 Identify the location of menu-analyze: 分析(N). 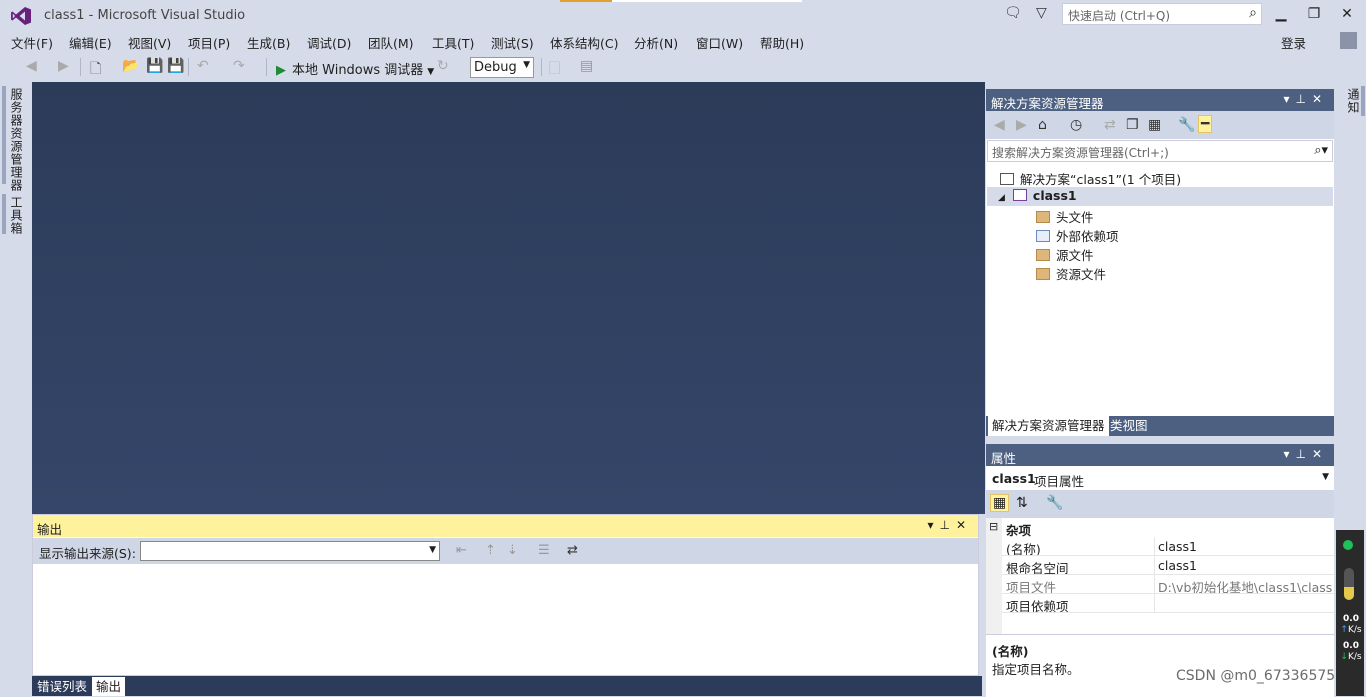
(656, 42).